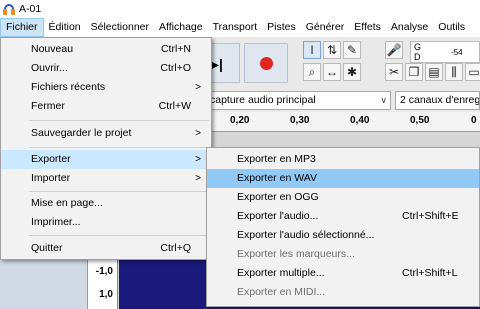 This screenshot has width=480, height=309. What do you see at coordinates (343, 273) in the screenshot?
I see `menu-item-export-multiple: Exporter multiple... Ctrl+Shift+L` at bounding box center [343, 273].